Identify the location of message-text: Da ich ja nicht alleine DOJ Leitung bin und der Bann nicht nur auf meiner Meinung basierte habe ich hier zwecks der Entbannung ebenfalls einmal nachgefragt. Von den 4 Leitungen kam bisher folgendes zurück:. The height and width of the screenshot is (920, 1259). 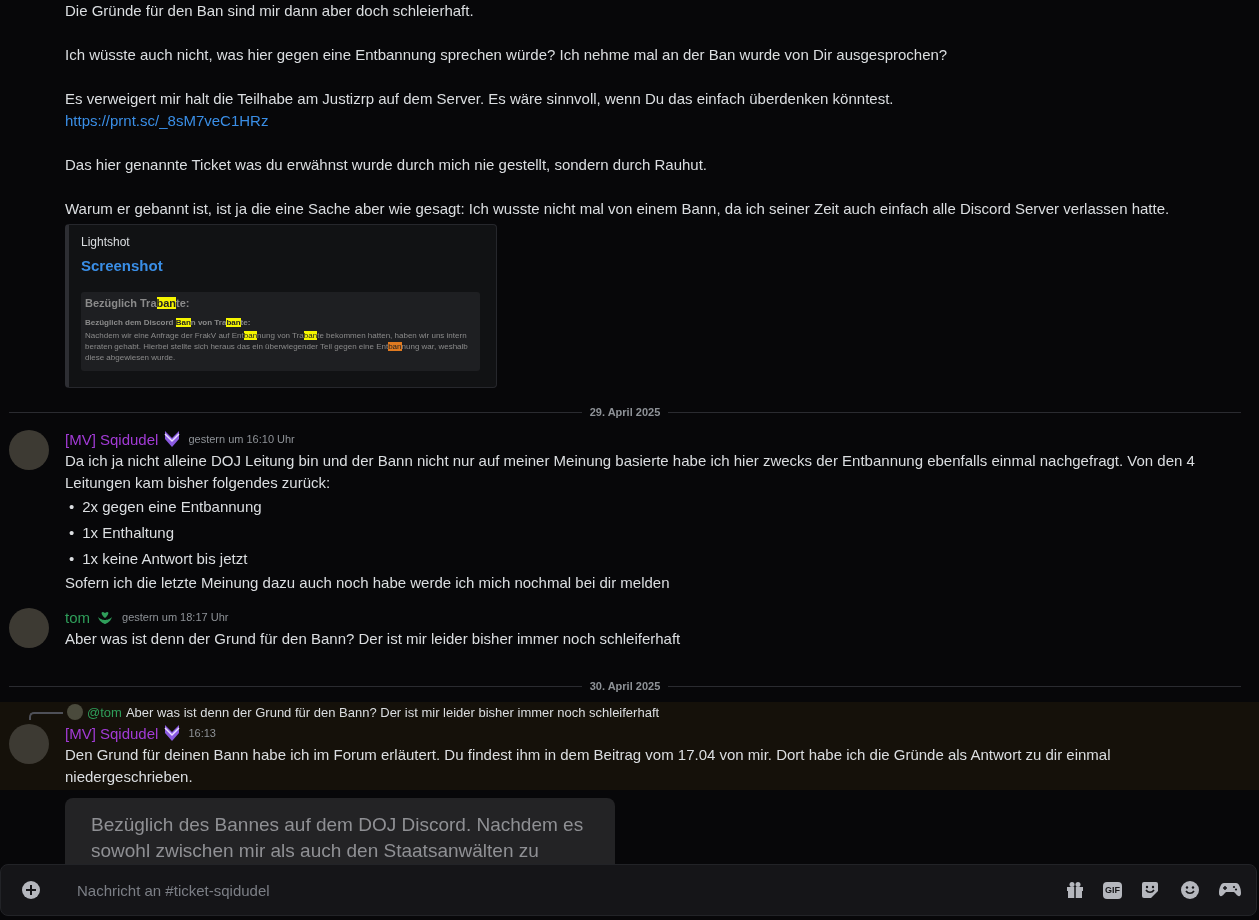
(630, 472).